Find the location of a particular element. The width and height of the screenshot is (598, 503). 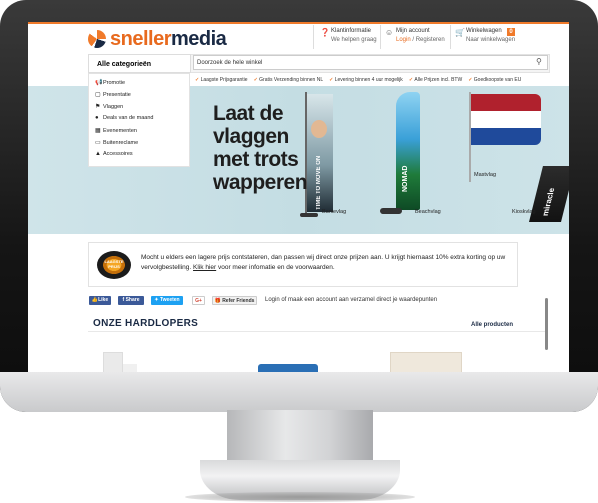

facebook-share-button: f Share is located at coordinates (131, 300).